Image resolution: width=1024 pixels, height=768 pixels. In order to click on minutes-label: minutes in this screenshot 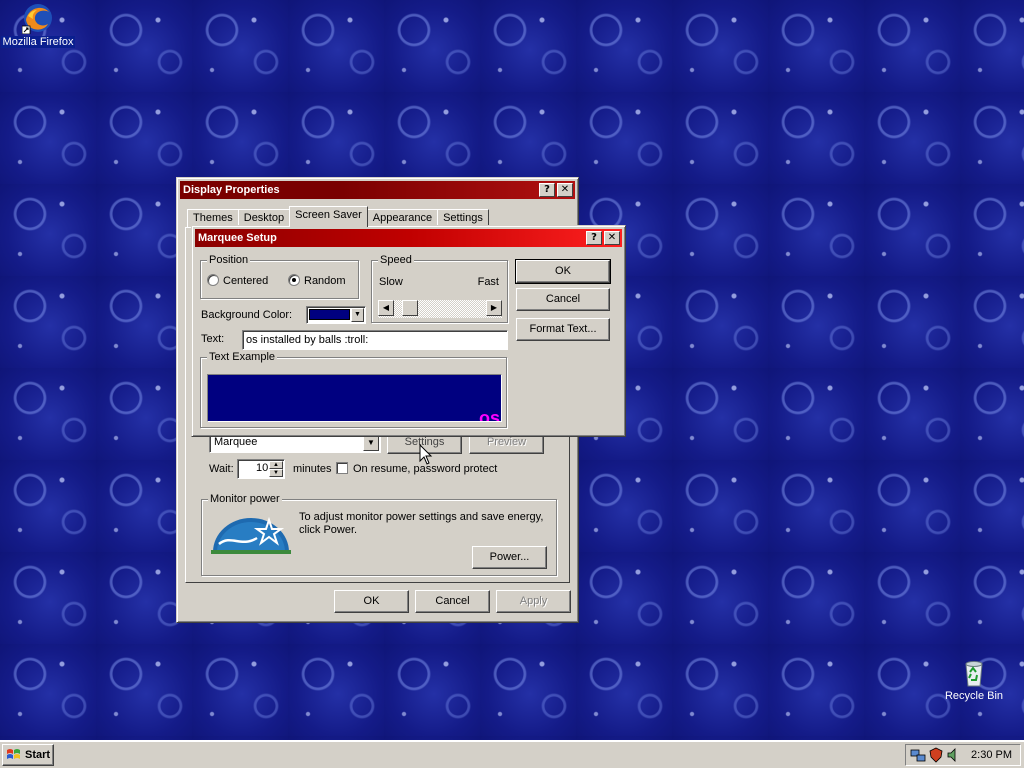, I will do `click(312, 469)`.